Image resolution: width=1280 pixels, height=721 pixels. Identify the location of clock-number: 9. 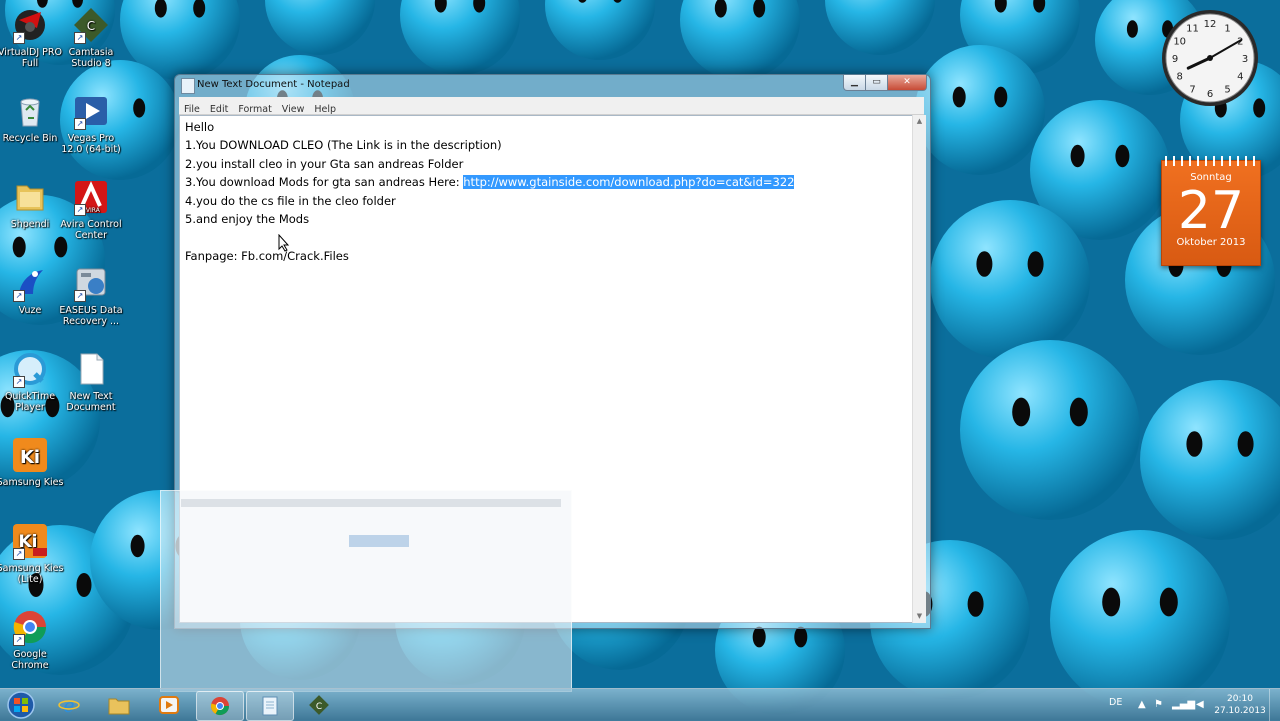
(1175, 59).